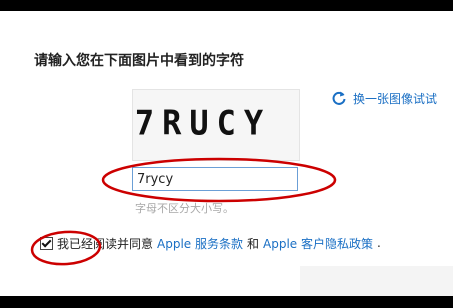  Describe the element at coordinates (203, 123) in the screenshot. I see `captcha-characters: 7RUCY` at that location.